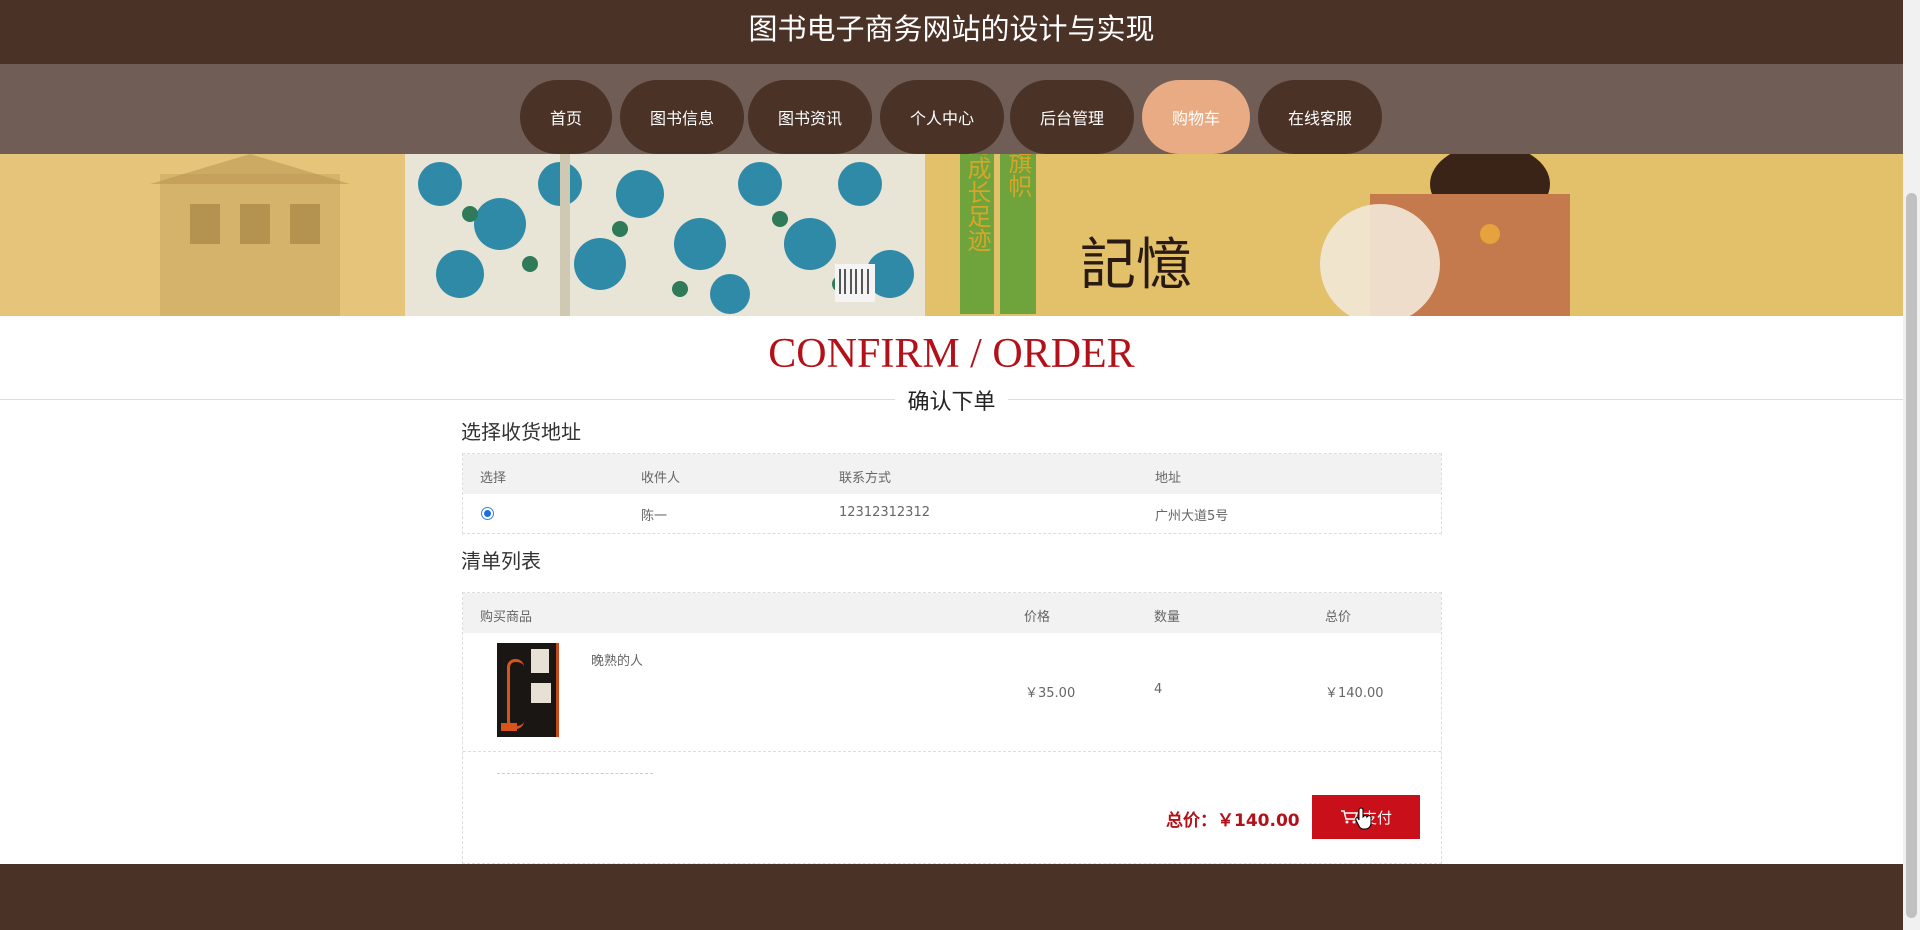 The image size is (1920, 930). What do you see at coordinates (566, 117) in the screenshot?
I see `nav-item-home: 首页` at bounding box center [566, 117].